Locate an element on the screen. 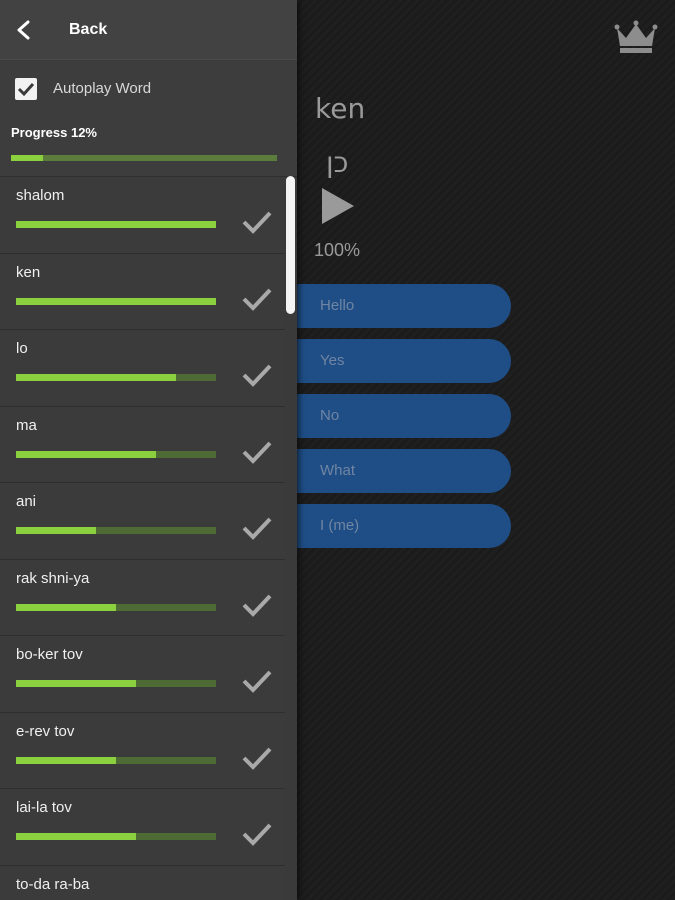 Image resolution: width=675 pixels, height=900 pixels. answer-button: Hello is located at coordinates (403, 306).